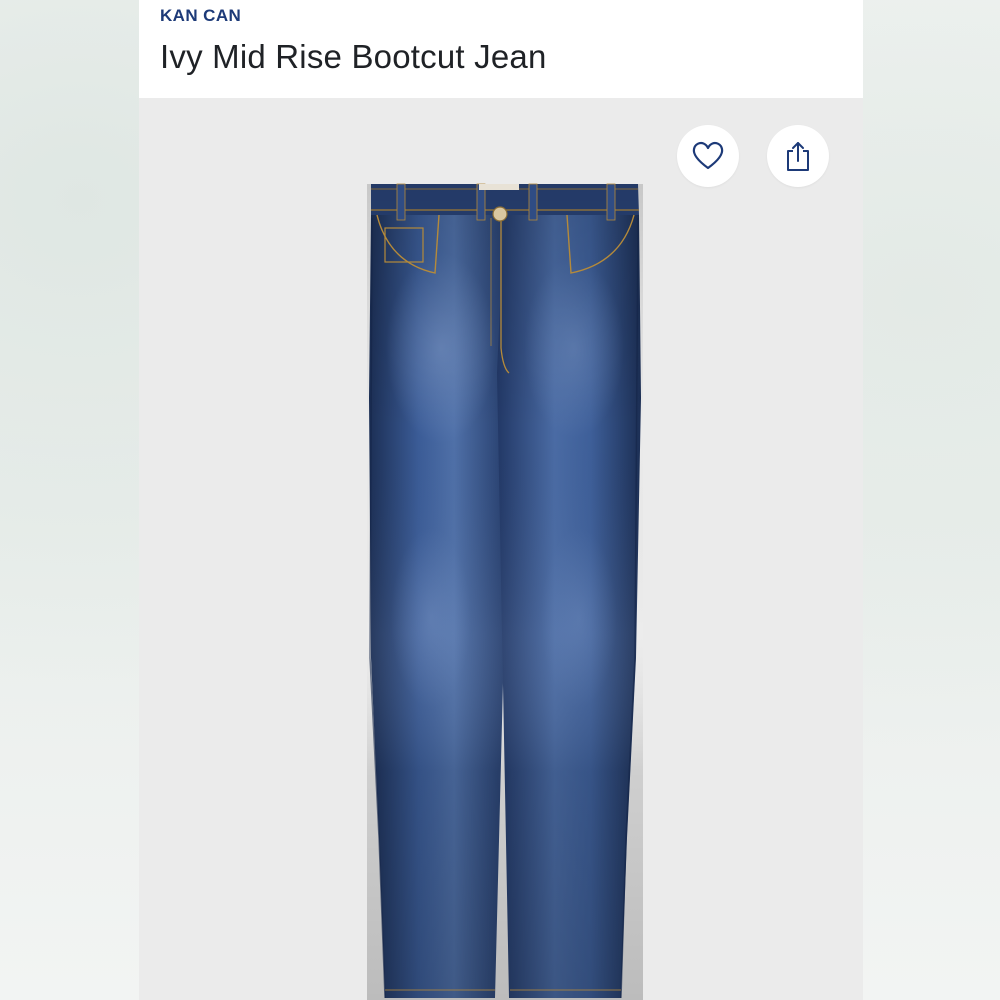  I want to click on share-button, so click(798, 156).